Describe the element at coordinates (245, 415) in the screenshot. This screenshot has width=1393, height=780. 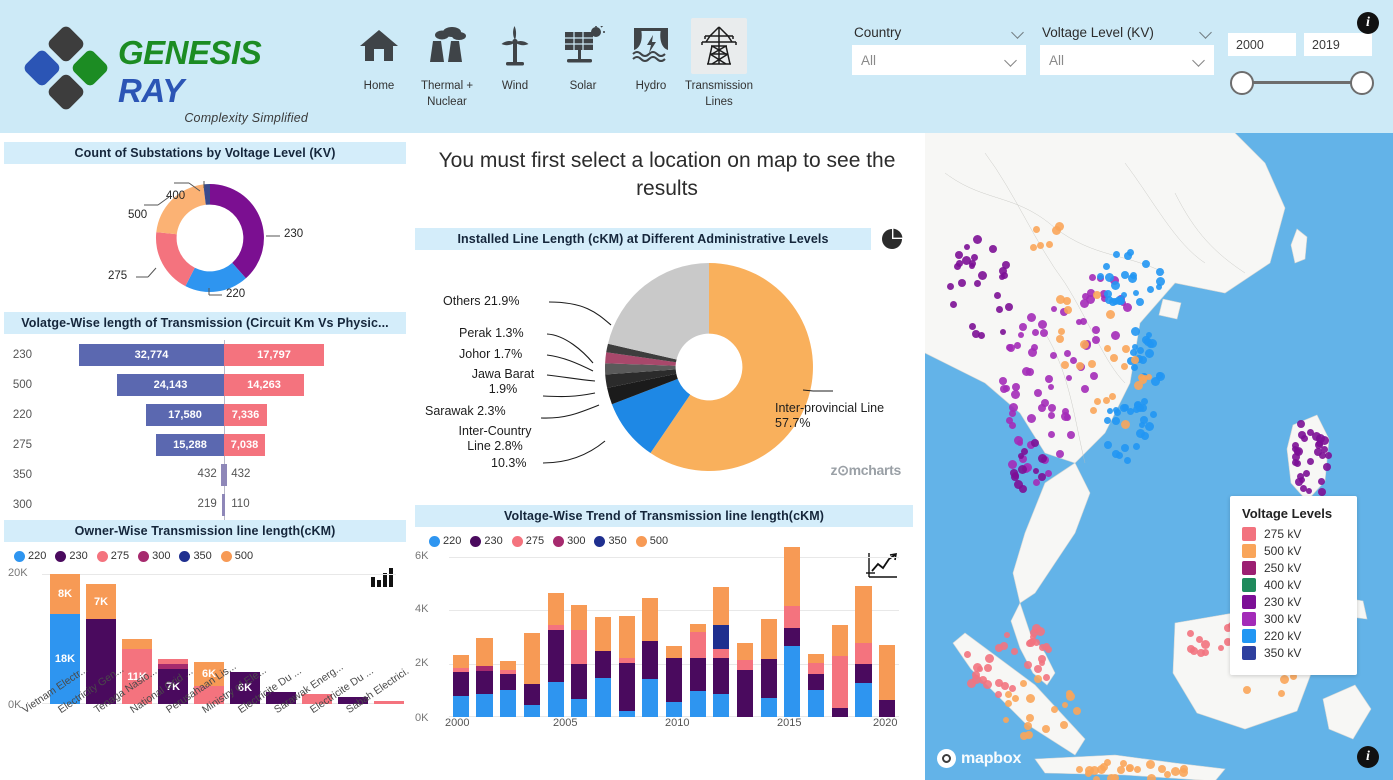
I see `tornado-bar-physical: 7,336` at that location.